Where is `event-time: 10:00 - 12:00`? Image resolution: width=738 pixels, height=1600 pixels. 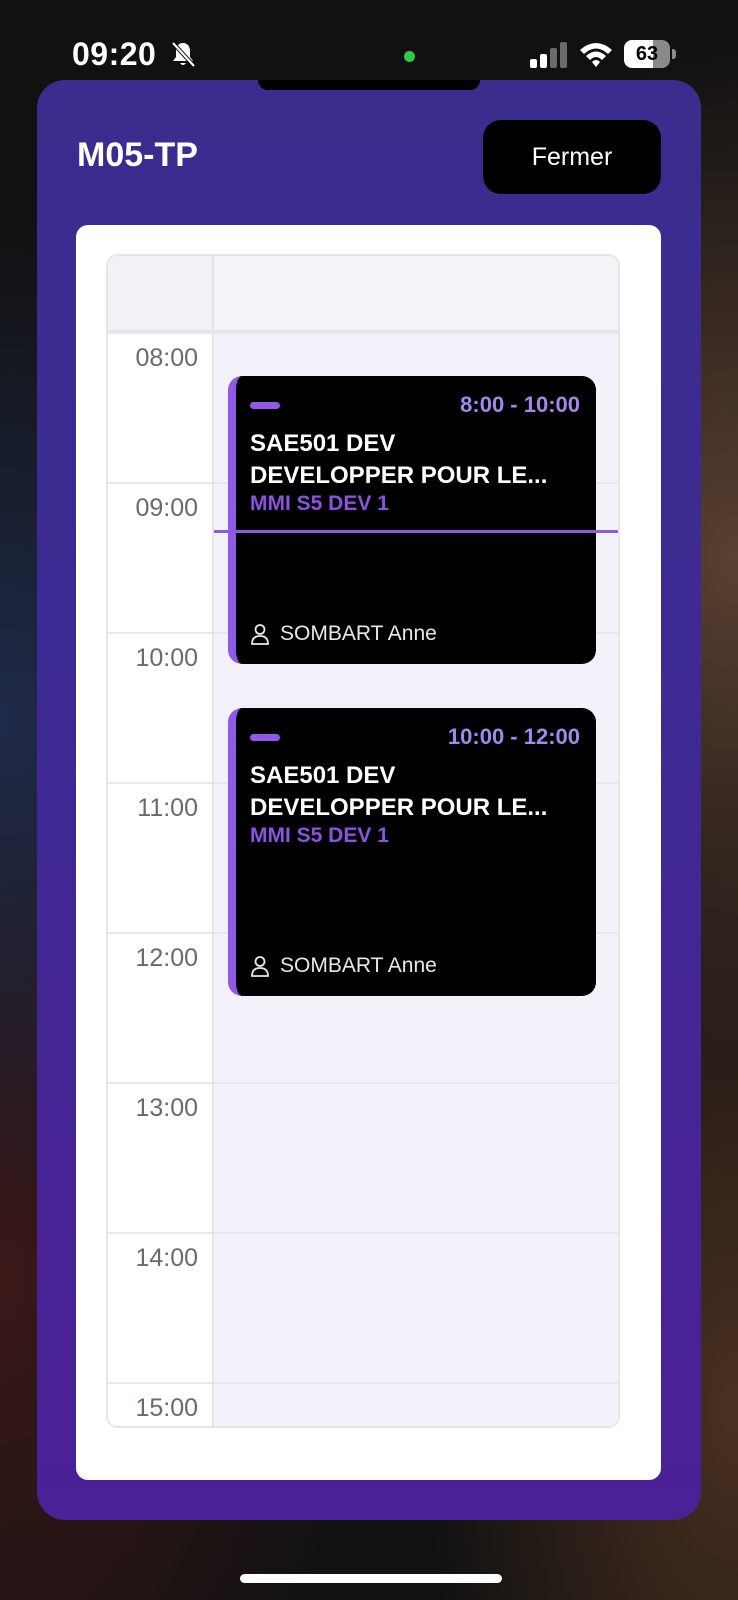 event-time: 10:00 - 12:00 is located at coordinates (513, 736).